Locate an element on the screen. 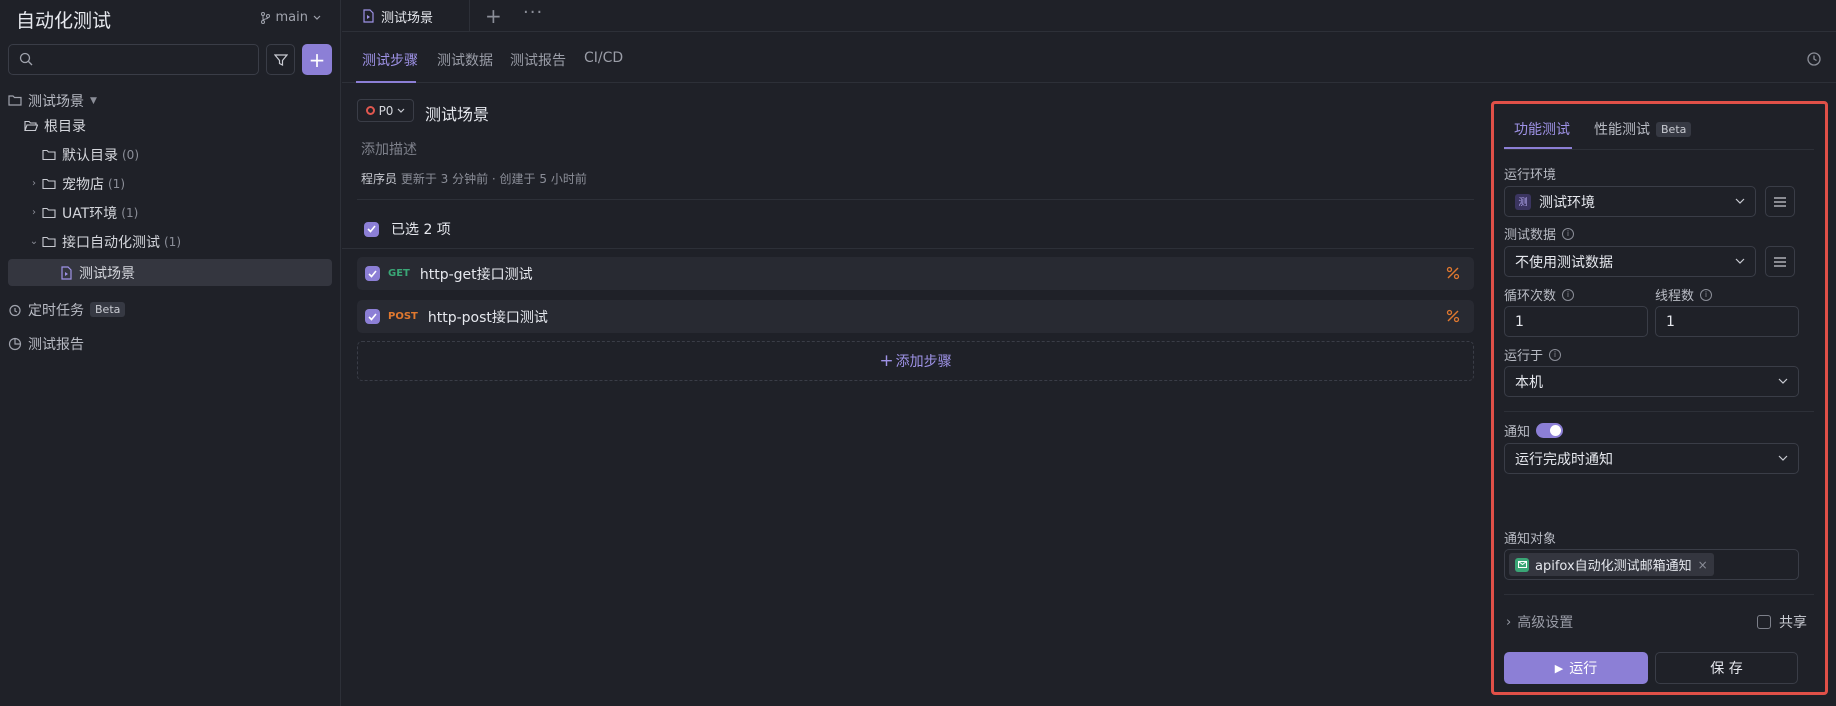 This screenshot has height=706, width=1836. step-name: http-post接口测试 is located at coordinates (487, 317).